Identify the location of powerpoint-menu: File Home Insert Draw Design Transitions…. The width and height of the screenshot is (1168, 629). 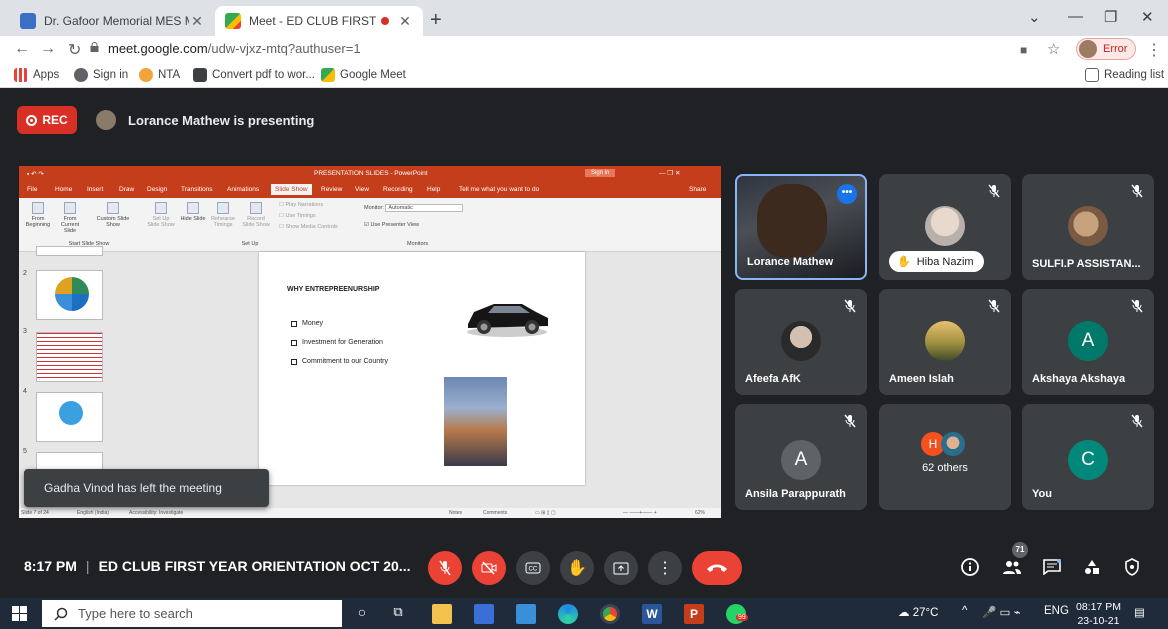
(370, 190).